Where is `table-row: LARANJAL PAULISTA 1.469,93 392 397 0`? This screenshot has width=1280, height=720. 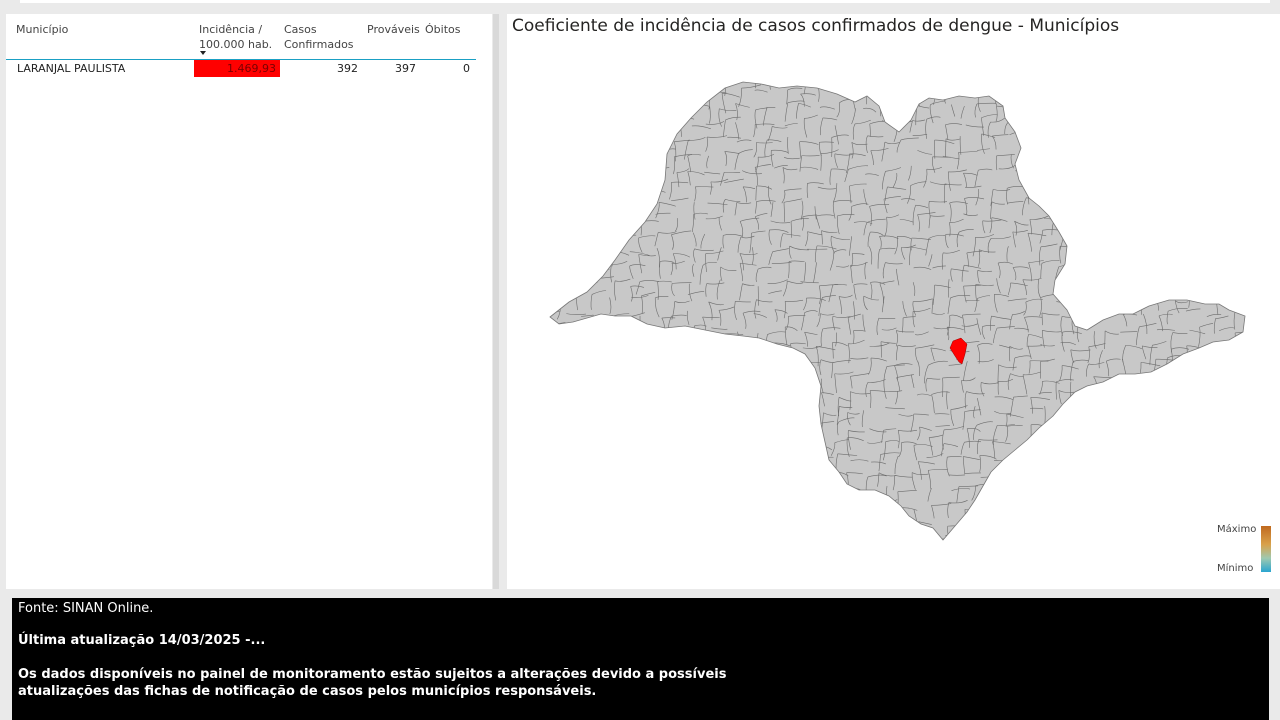
table-row: LARANJAL PAULISTA 1.469,93 392 397 0 is located at coordinates (241, 69).